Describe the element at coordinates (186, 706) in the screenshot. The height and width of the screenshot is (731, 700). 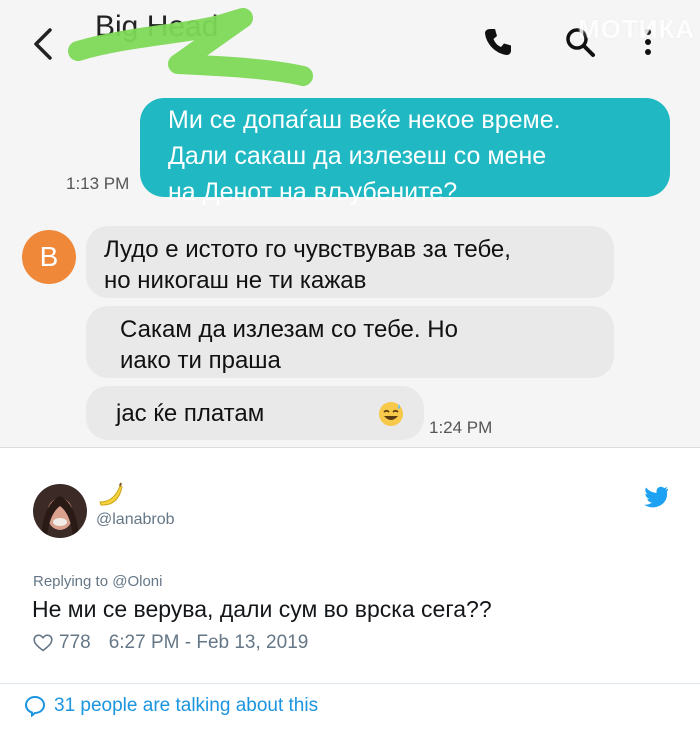
I see `talking-text: 31 people are talking about this` at that location.